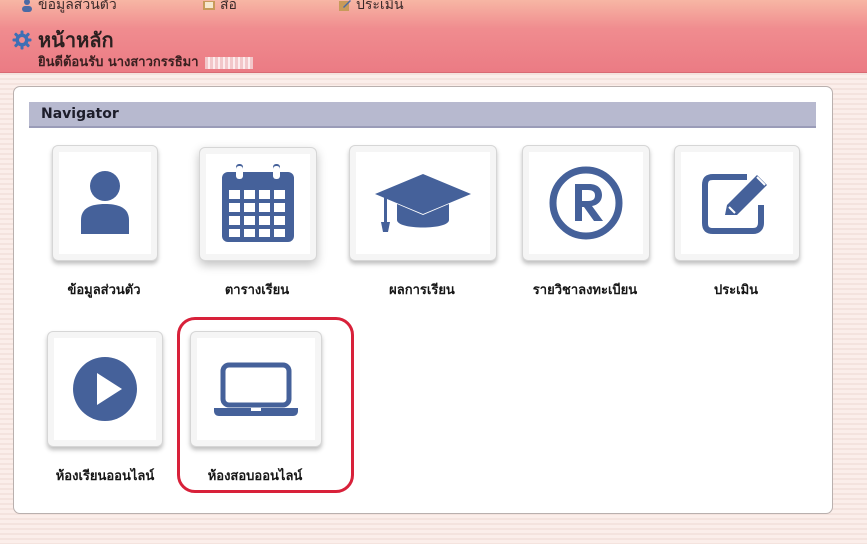 The height and width of the screenshot is (544, 867). I want to click on tile-label: ผลการเรียน, so click(422, 290).